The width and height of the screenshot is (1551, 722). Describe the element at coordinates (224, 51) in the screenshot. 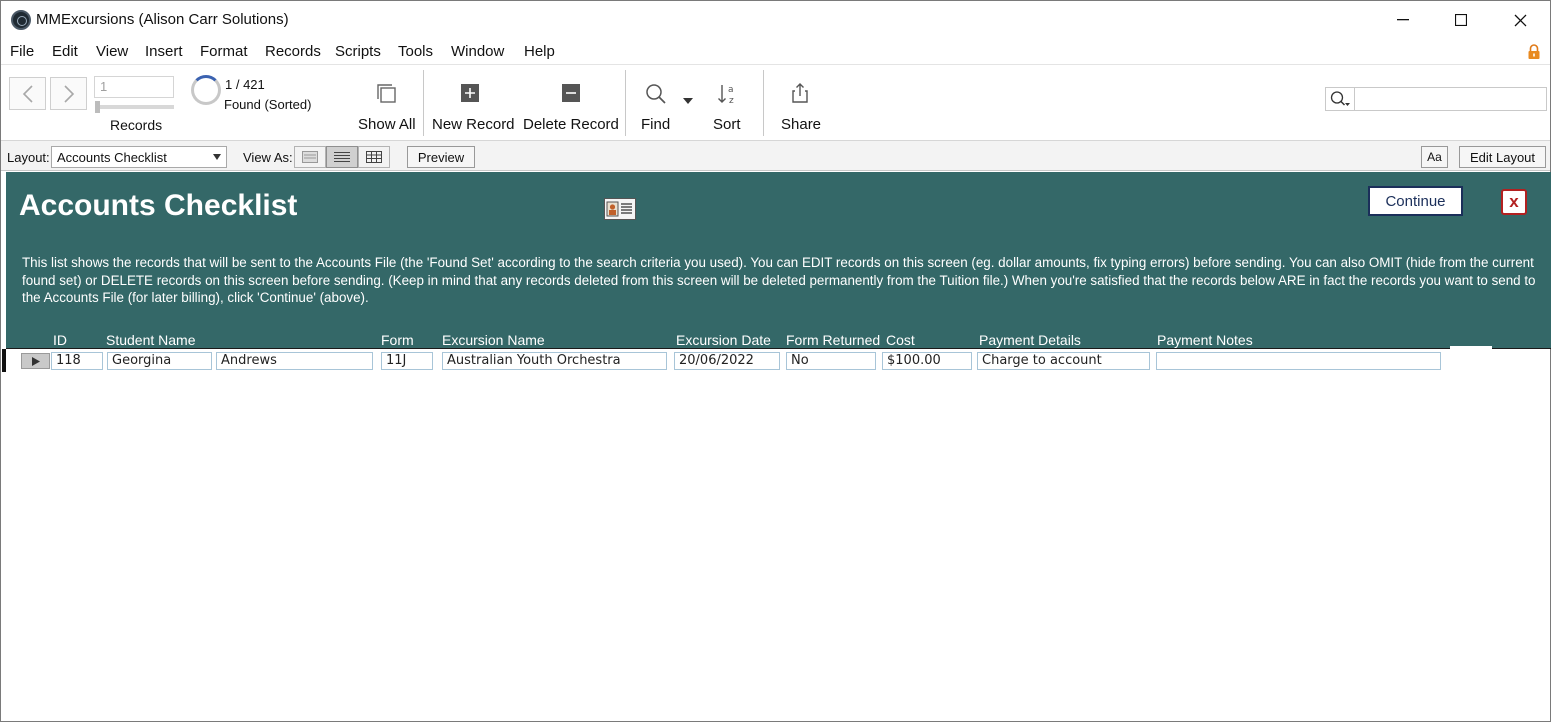

I see `menu-format: Format` at that location.